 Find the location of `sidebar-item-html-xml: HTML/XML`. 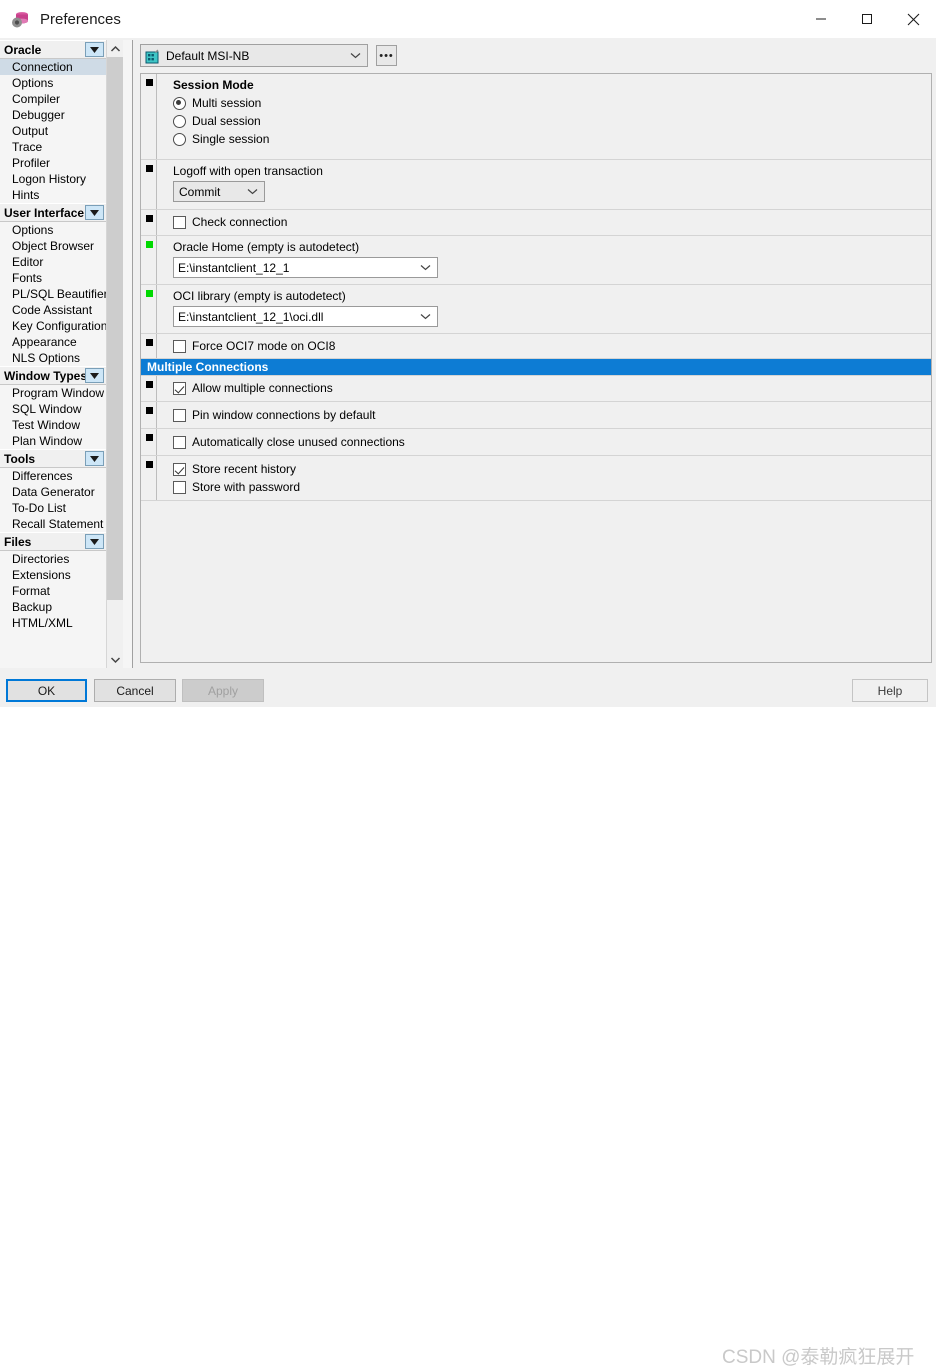

sidebar-item-html-xml: HTML/XML is located at coordinates (53, 623).